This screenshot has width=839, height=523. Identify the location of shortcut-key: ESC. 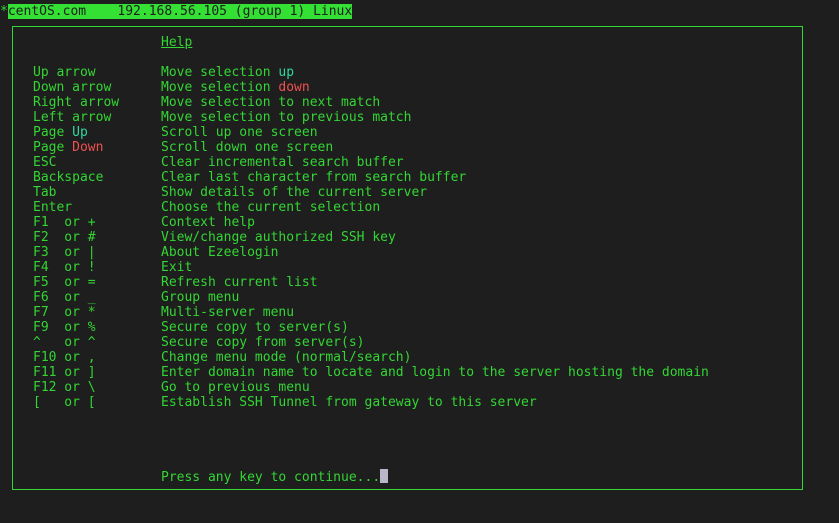
(45, 162).